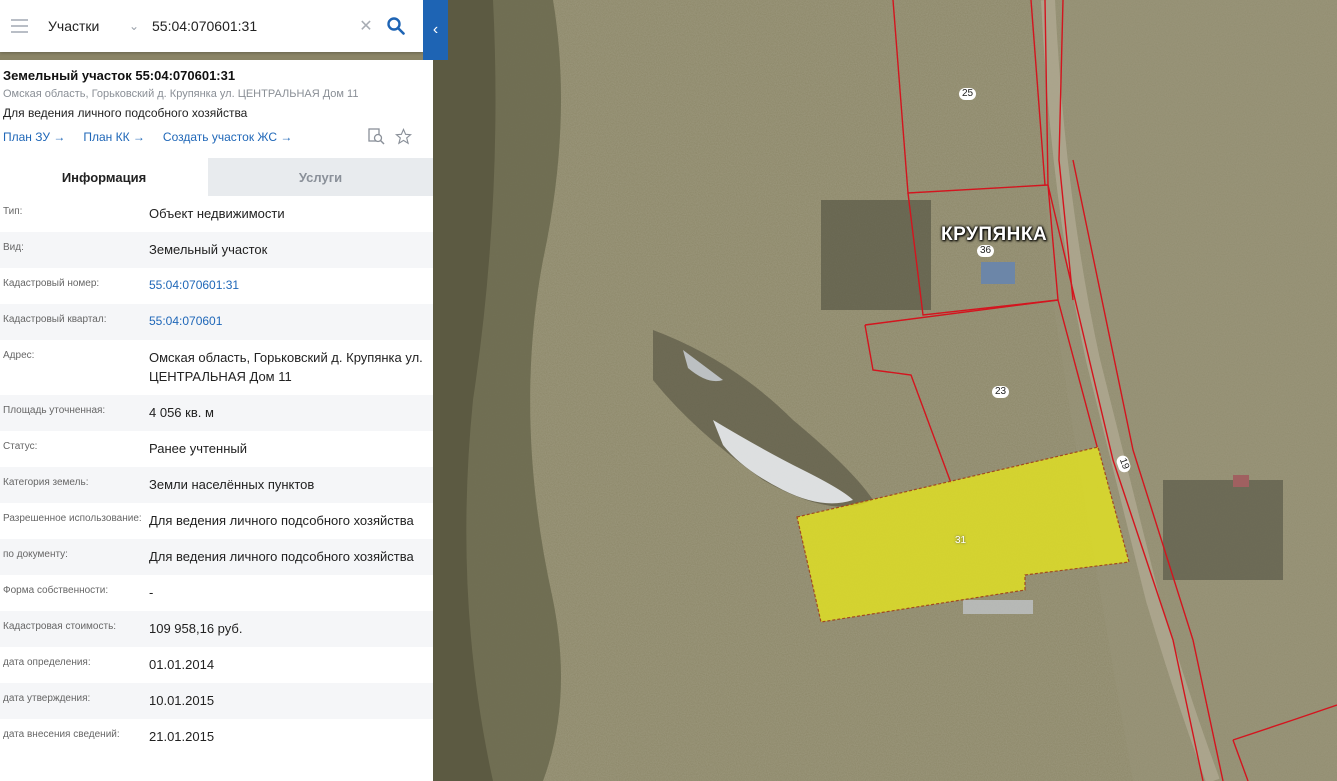 The width and height of the screenshot is (1337, 781). Describe the element at coordinates (208, 249) in the screenshot. I see `row-value: Земельный участок` at that location.